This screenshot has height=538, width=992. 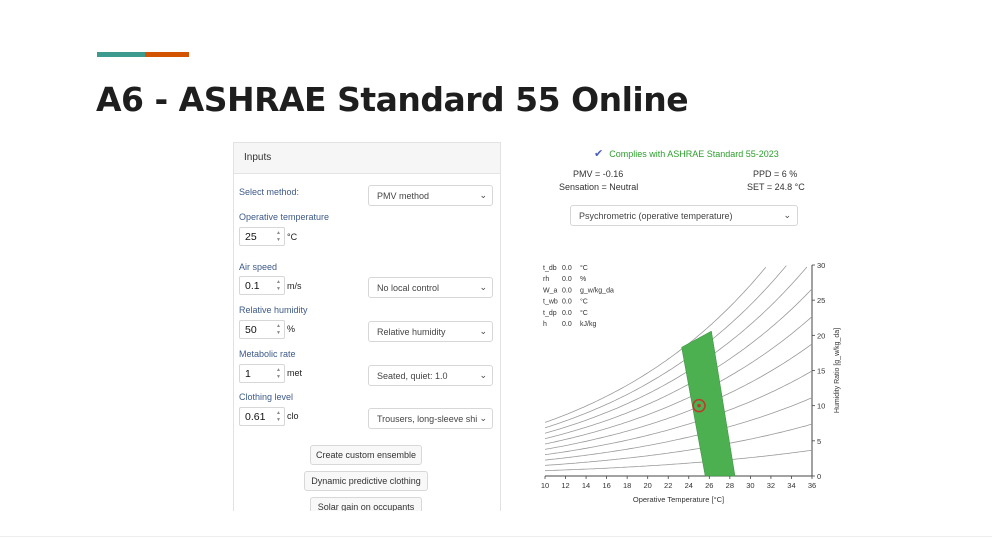 What do you see at coordinates (545, 324) in the screenshot?
I see `readout-label: h` at bounding box center [545, 324].